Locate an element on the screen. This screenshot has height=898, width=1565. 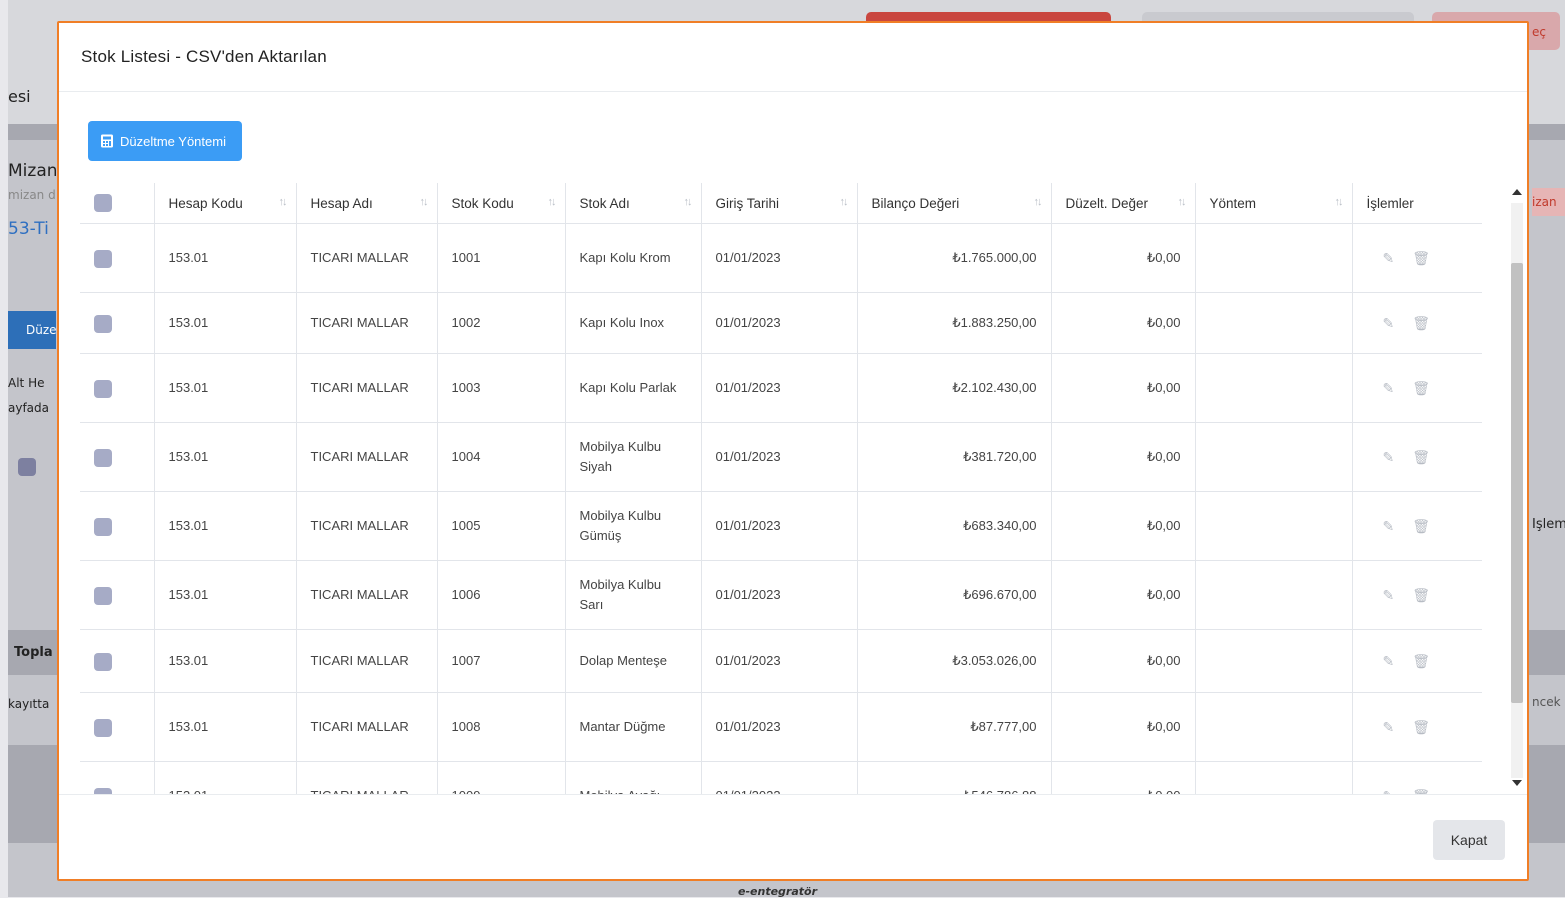
table-scrollbar is located at coordinates (1517, 488).